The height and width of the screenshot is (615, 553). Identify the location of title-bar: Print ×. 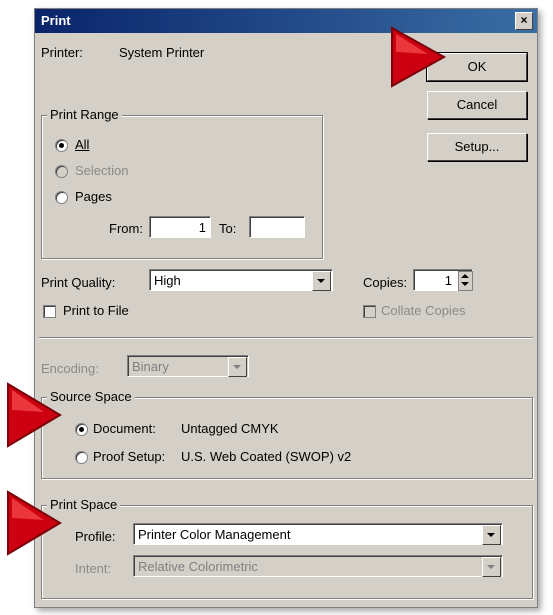
(286, 21).